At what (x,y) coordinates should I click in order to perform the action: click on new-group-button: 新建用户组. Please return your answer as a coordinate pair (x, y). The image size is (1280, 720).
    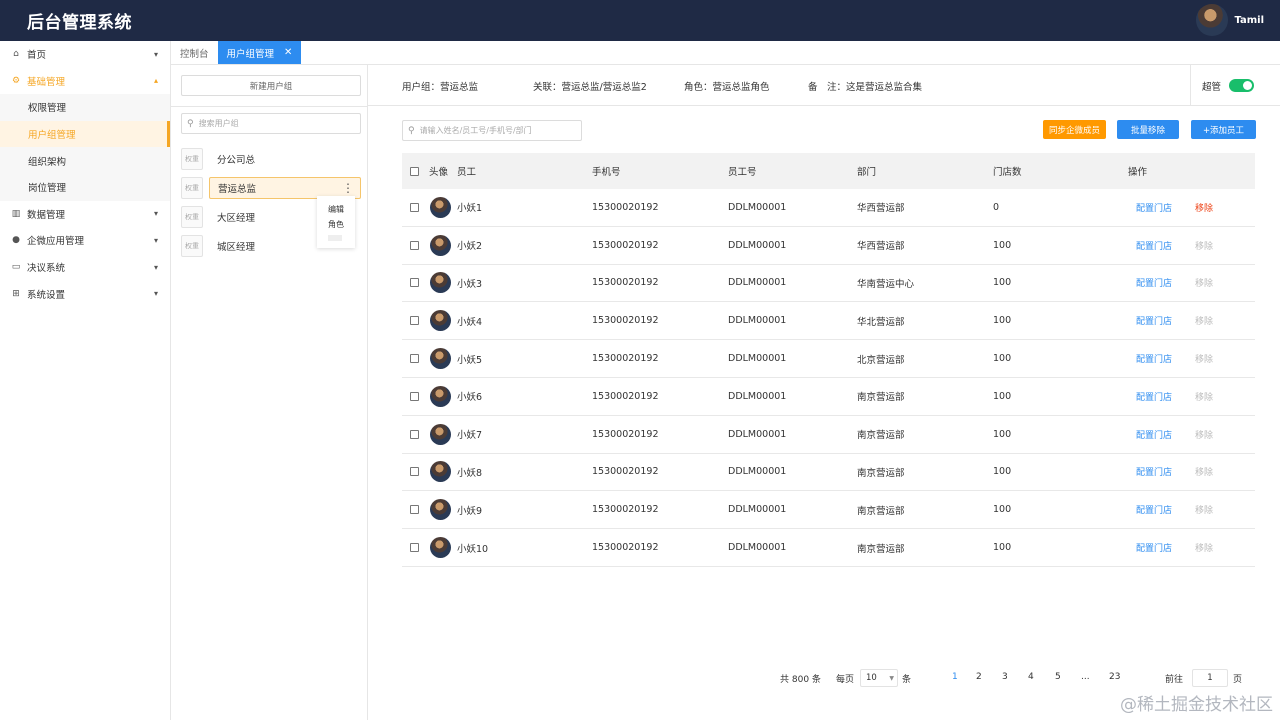
    Looking at the image, I should click on (271, 85).